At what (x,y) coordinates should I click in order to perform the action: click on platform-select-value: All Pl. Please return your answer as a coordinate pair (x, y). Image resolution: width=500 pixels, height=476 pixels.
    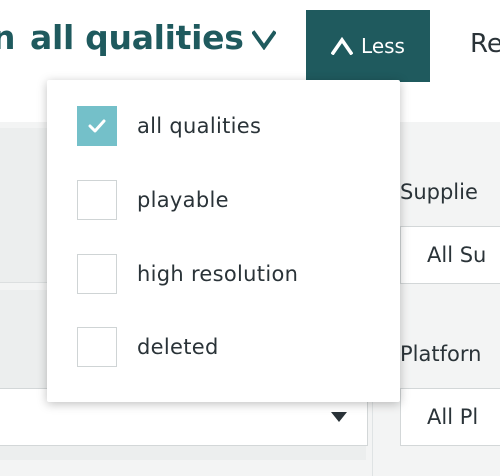
    Looking at the image, I should click on (453, 417).